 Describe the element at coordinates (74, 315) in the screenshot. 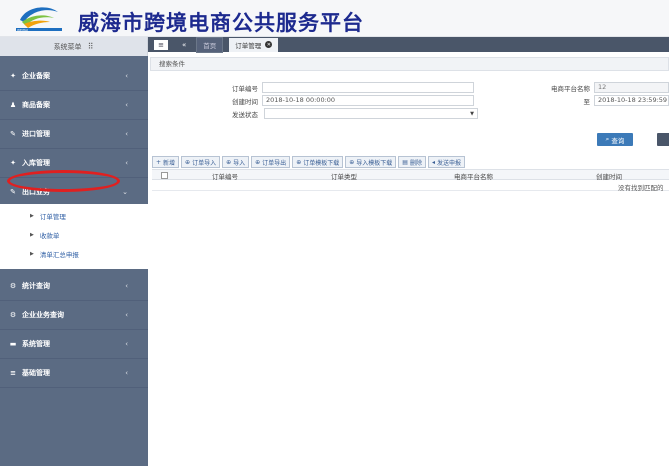

I see `sidebar-item-business-query: ⚙ 企业业务查询 ‹` at that location.